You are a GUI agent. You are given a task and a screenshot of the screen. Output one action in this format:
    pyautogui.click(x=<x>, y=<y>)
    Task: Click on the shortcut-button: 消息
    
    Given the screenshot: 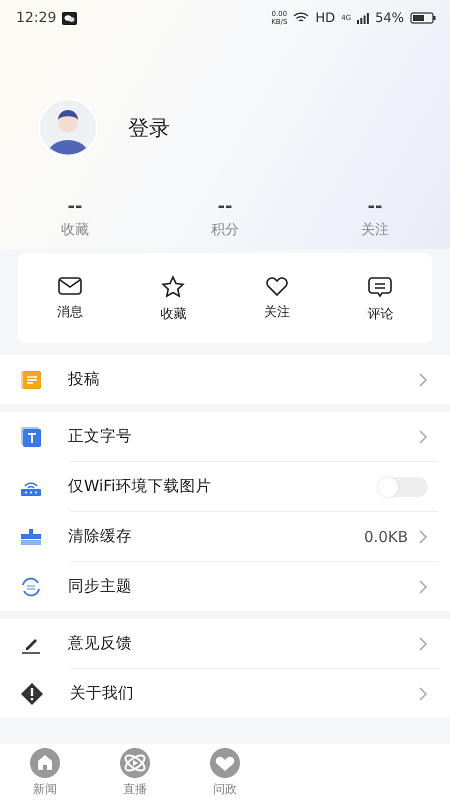 What is the action you would take?
    pyautogui.click(x=70, y=299)
    